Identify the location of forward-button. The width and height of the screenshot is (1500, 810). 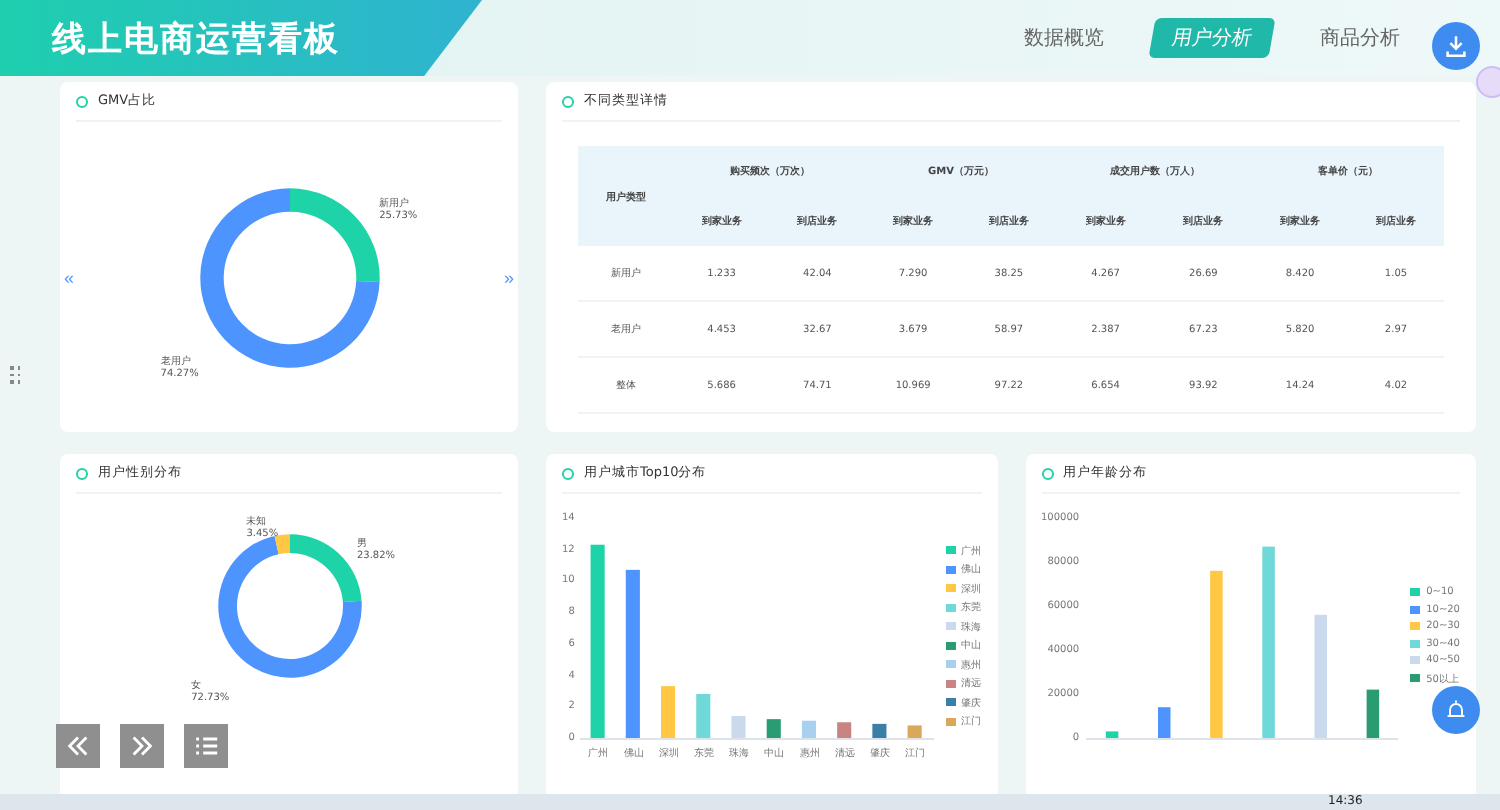
(142, 746).